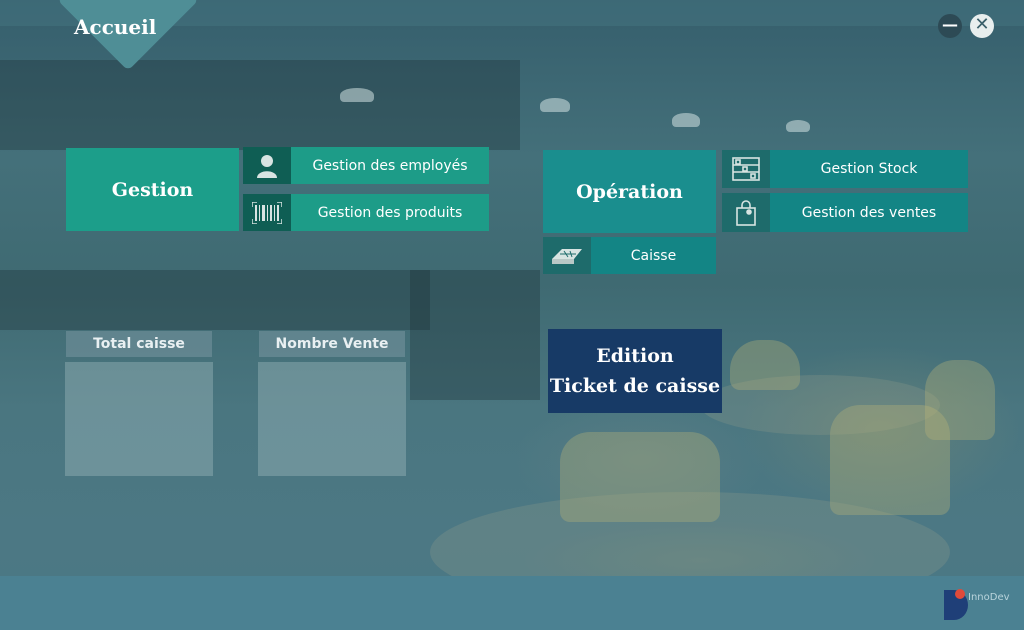  Describe the element at coordinates (980, 604) in the screenshot. I see `company-logo: InnoDev` at that location.